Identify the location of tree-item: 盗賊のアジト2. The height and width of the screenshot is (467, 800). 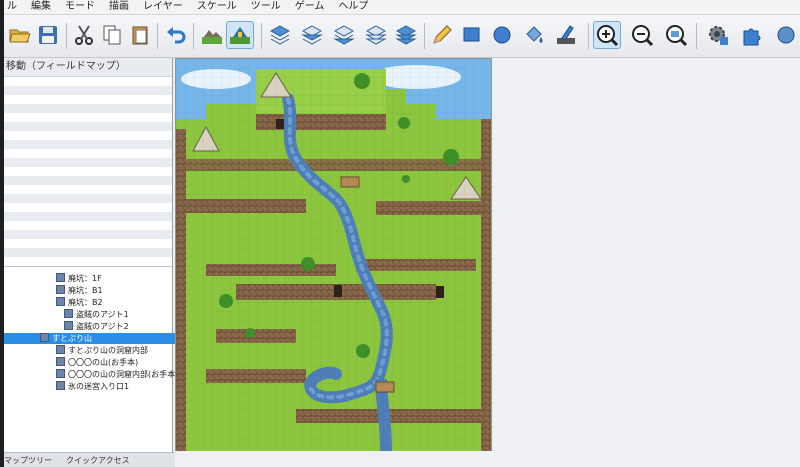
(64, 326).